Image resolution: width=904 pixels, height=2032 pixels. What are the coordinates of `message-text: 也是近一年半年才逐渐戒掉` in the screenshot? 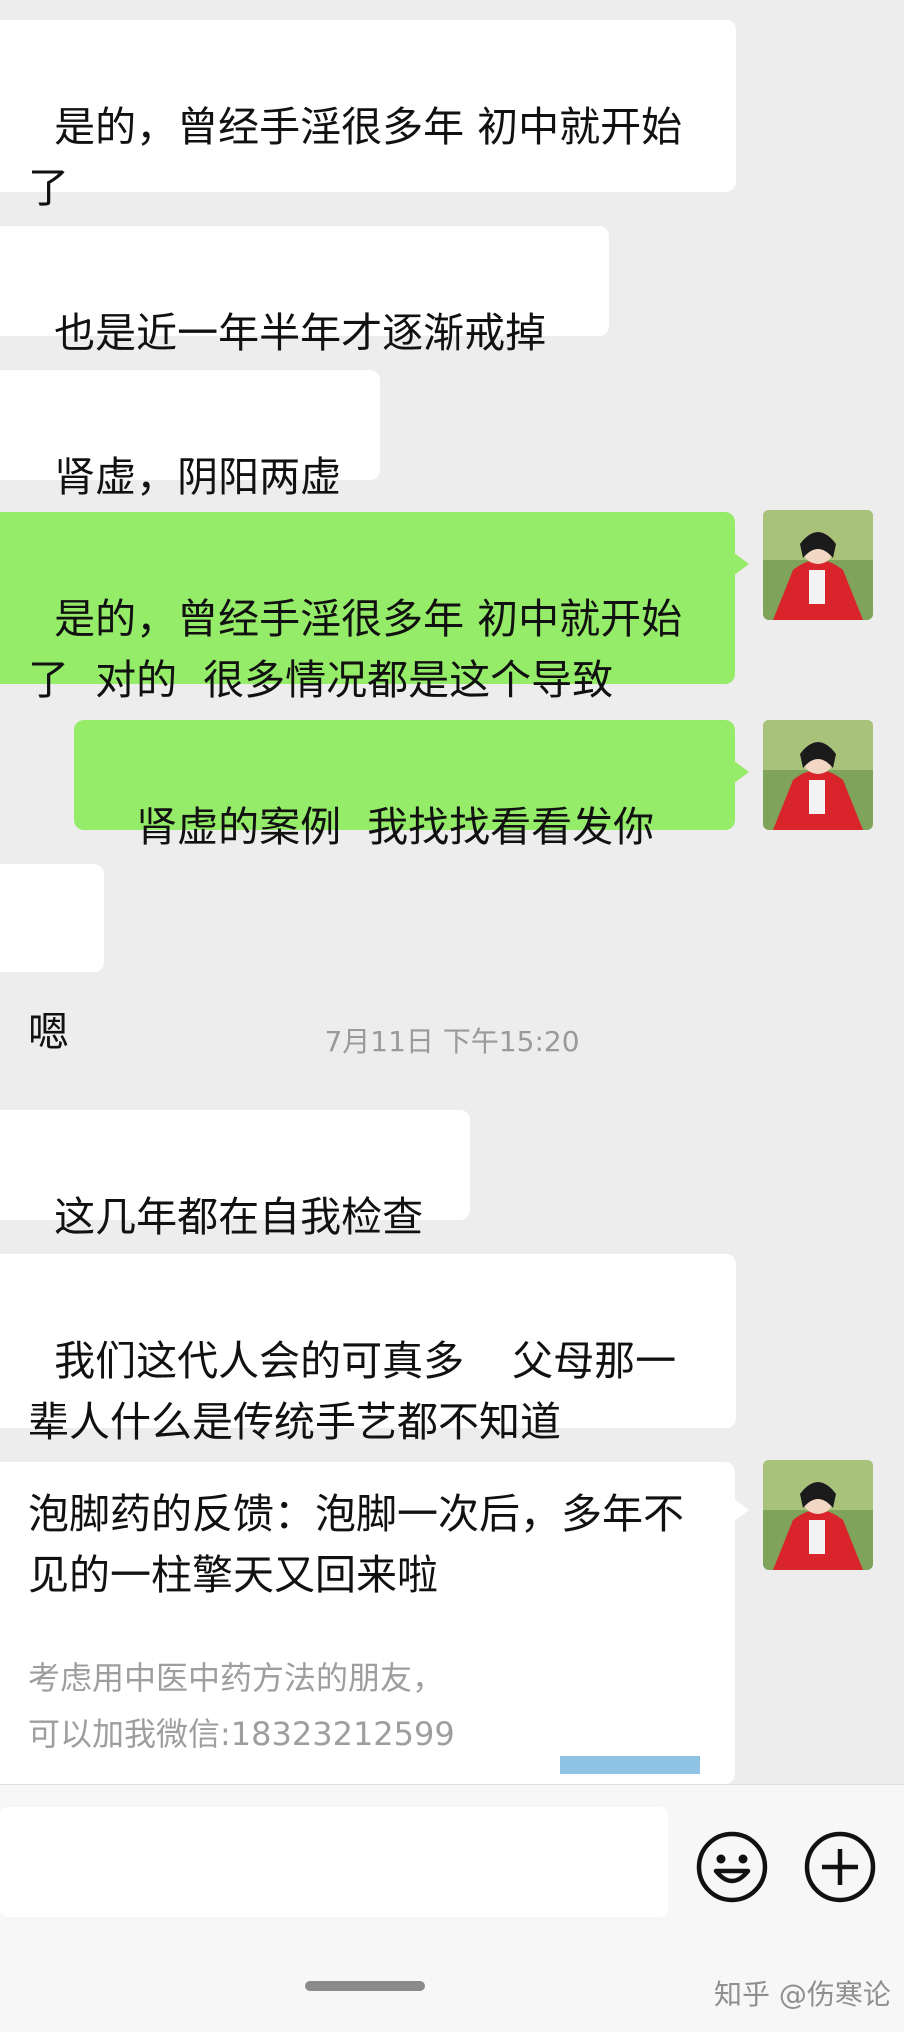 It's located at (300, 333).